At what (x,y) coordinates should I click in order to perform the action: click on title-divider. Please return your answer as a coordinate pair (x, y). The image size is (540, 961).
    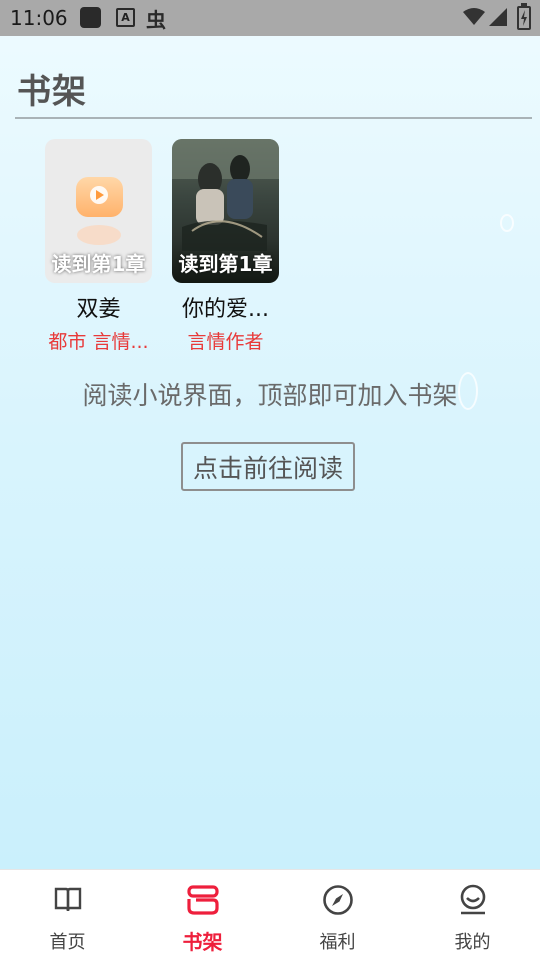
    Looking at the image, I should click on (273, 118).